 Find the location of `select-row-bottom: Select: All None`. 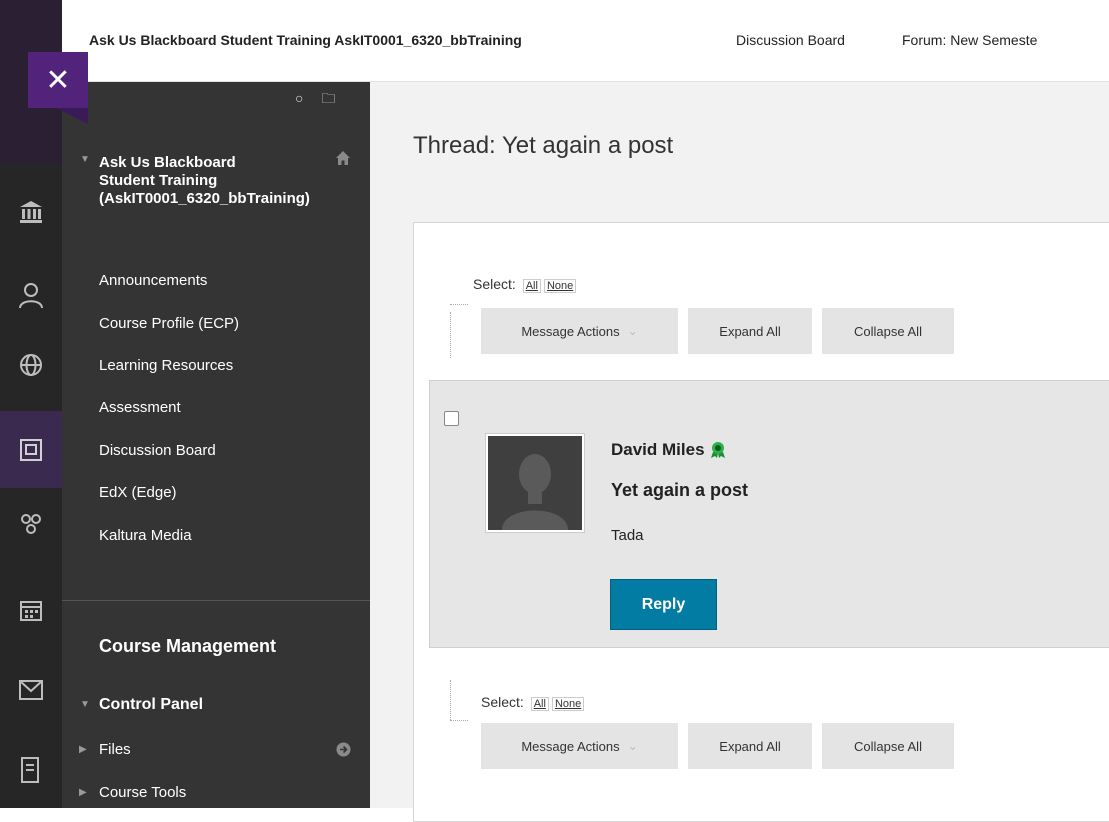

select-row-bottom: Select: All None is located at coordinates (533, 702).